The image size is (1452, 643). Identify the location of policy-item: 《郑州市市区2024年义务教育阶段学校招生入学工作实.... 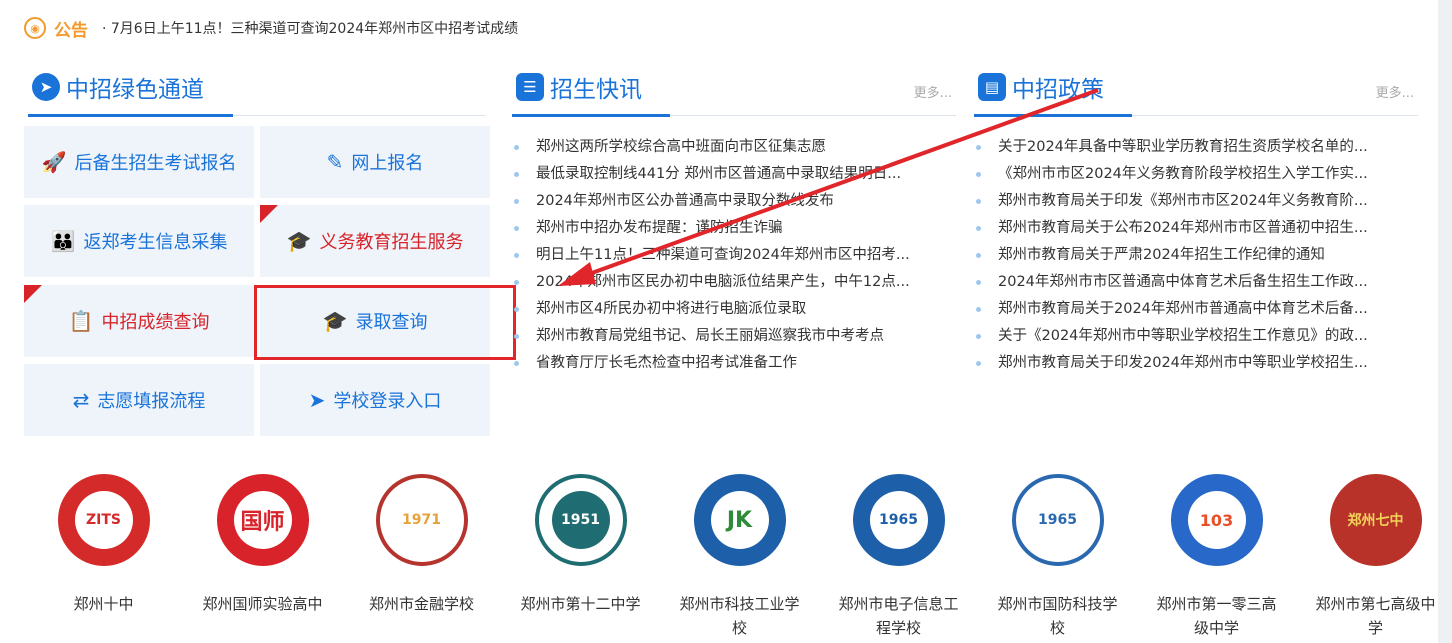
(1199, 174).